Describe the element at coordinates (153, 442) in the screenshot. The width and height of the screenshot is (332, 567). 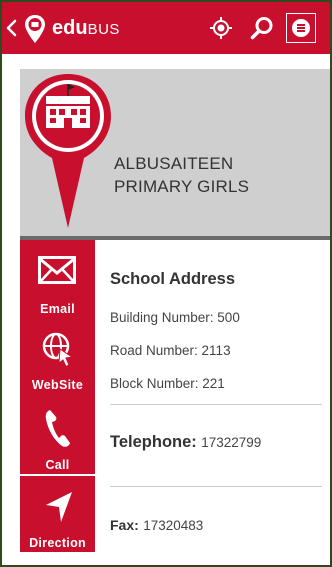
I see `telephone-label: Telephone:` at that location.